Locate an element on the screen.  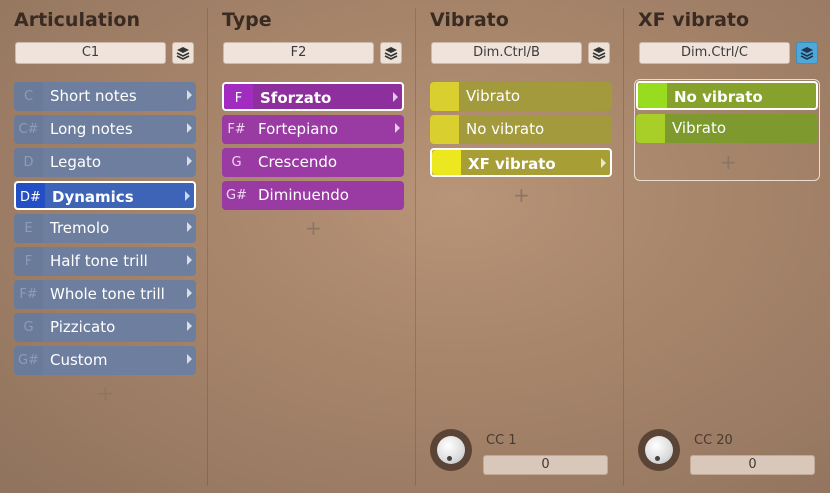
item-label: XF vibrato is located at coordinates (512, 164).